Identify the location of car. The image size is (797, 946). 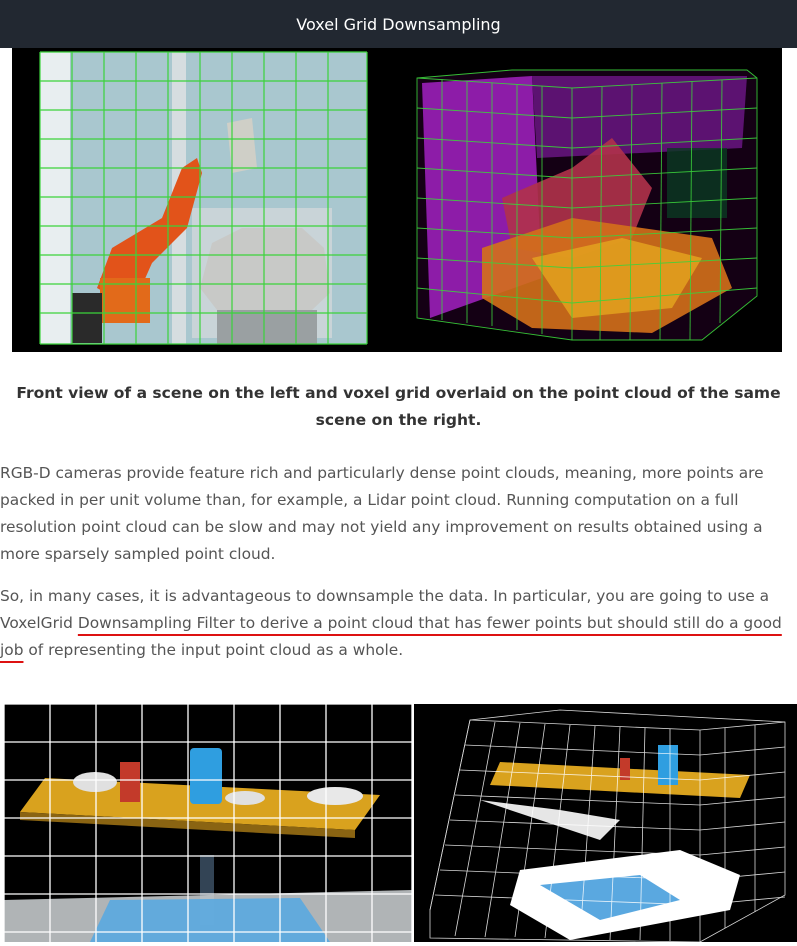
(265, 269).